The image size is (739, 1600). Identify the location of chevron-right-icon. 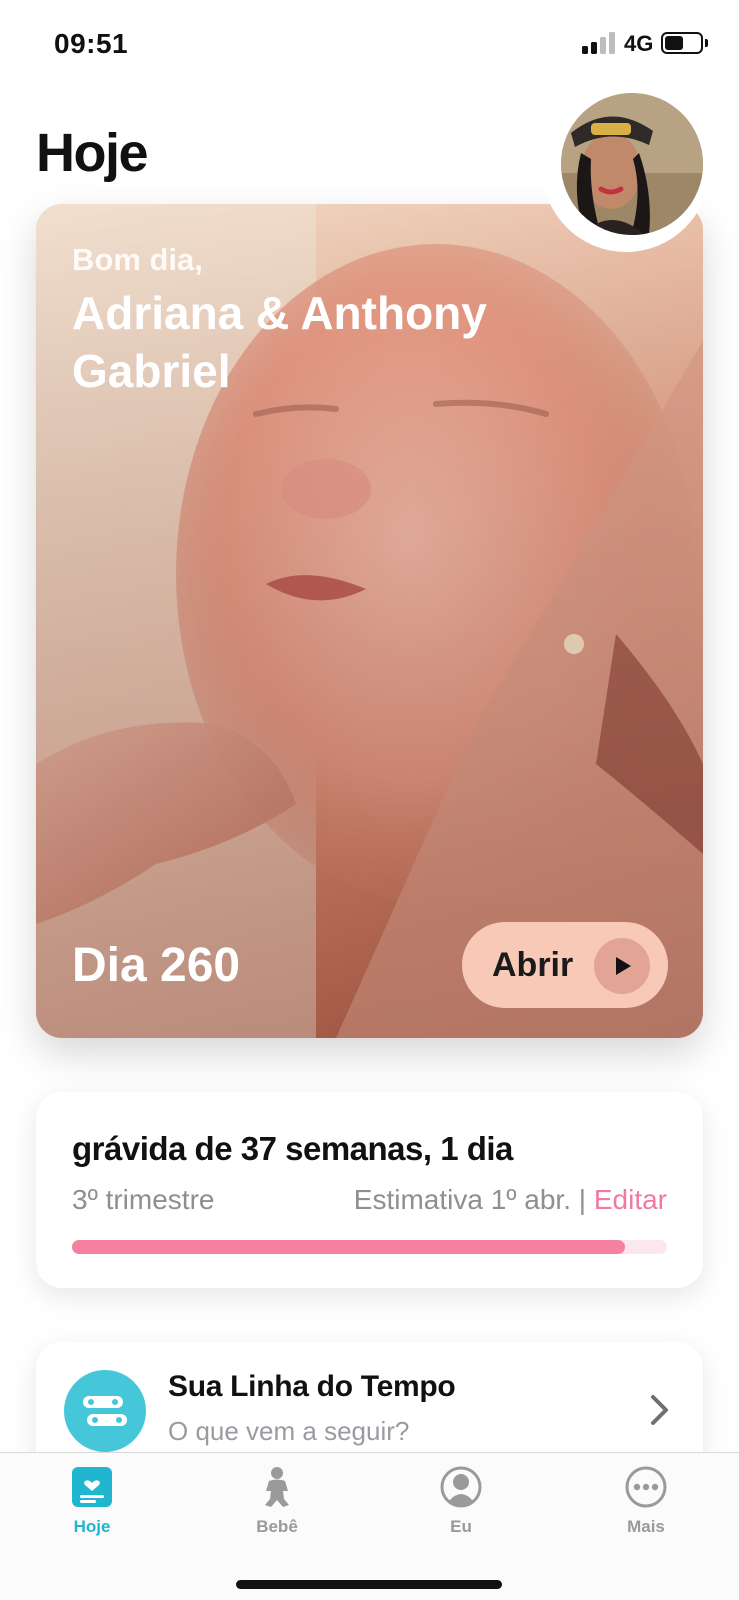
(659, 1410).